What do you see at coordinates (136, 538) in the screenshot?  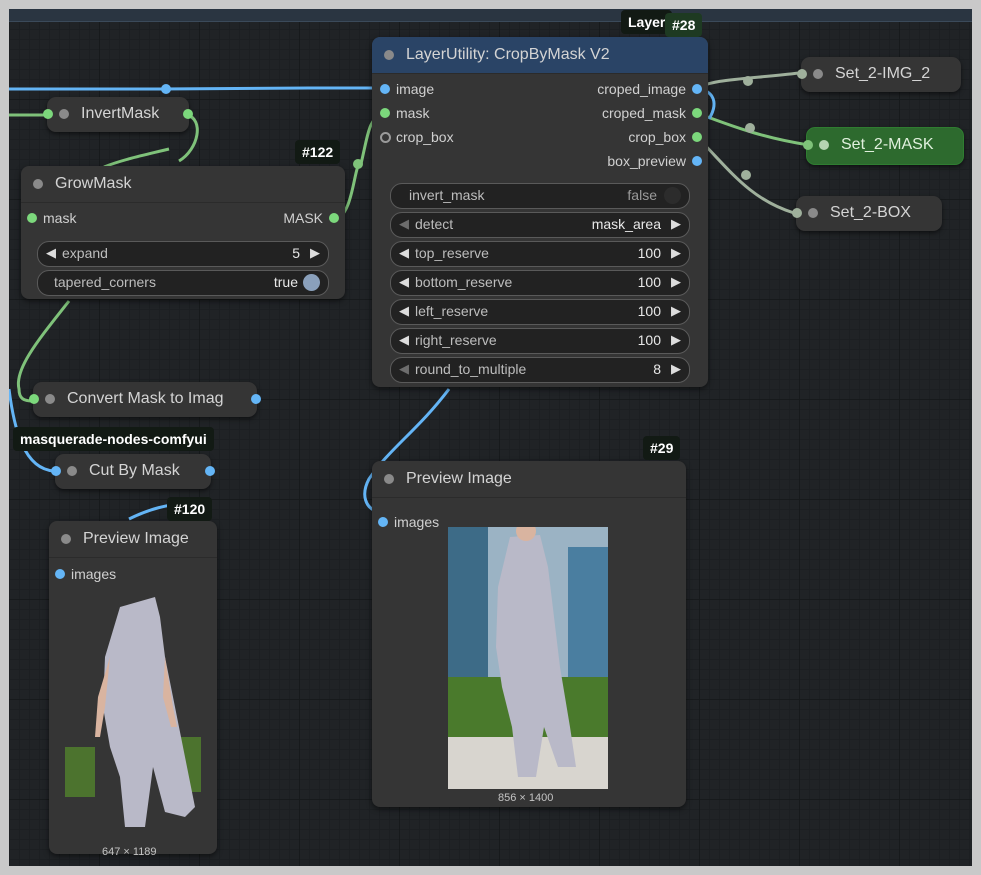 I see `node-title: Preview Image` at bounding box center [136, 538].